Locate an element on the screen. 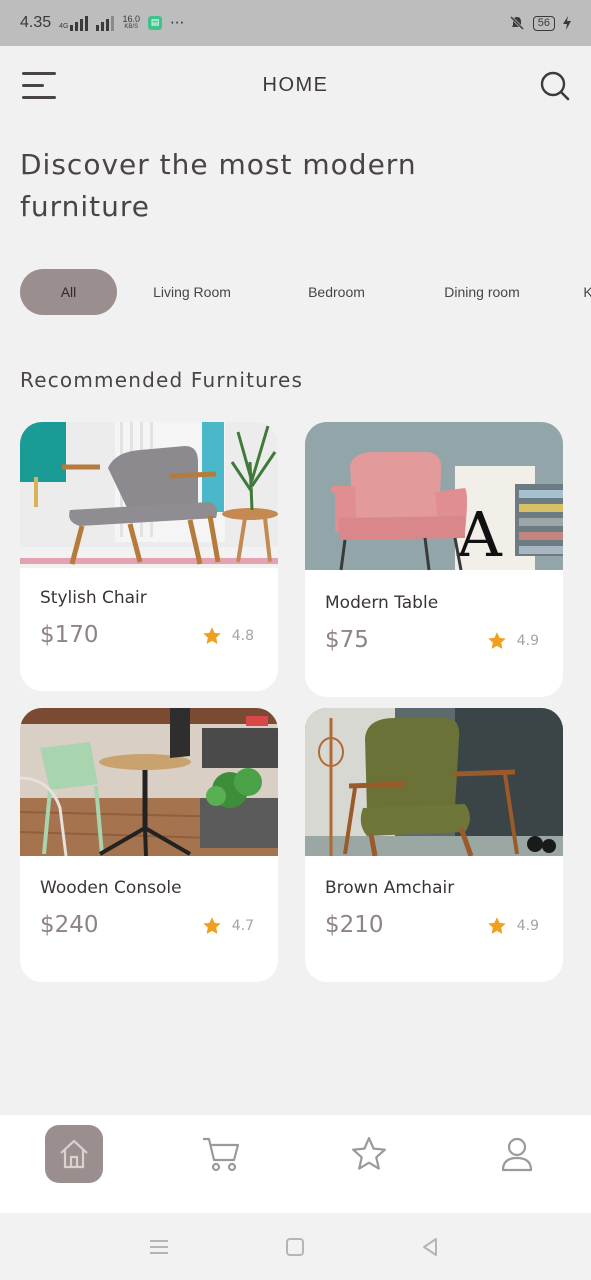 This screenshot has width=591, height=1280. category-bedroom: Bedroom is located at coordinates (336, 292).